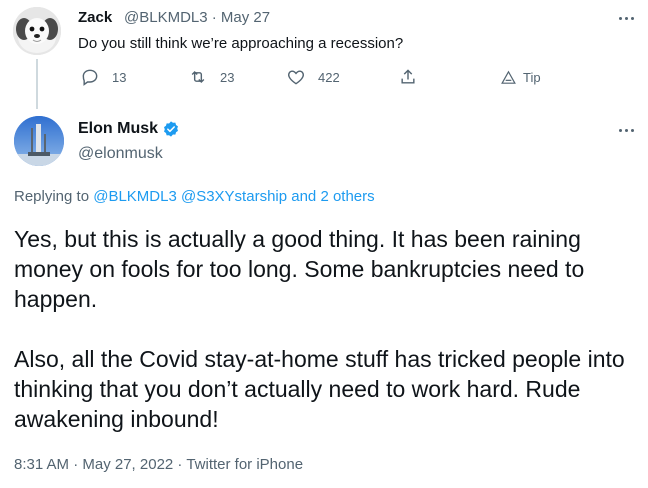  Describe the element at coordinates (233, 196) in the screenshot. I see `replying-to-links: @BLKMDL3 @S3XYstarship and 2 others` at that location.